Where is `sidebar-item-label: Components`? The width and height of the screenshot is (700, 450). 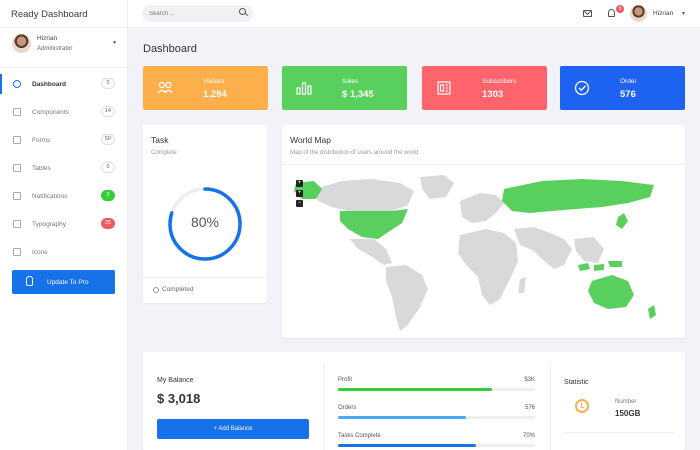 sidebar-item-label: Components is located at coordinates (50, 112).